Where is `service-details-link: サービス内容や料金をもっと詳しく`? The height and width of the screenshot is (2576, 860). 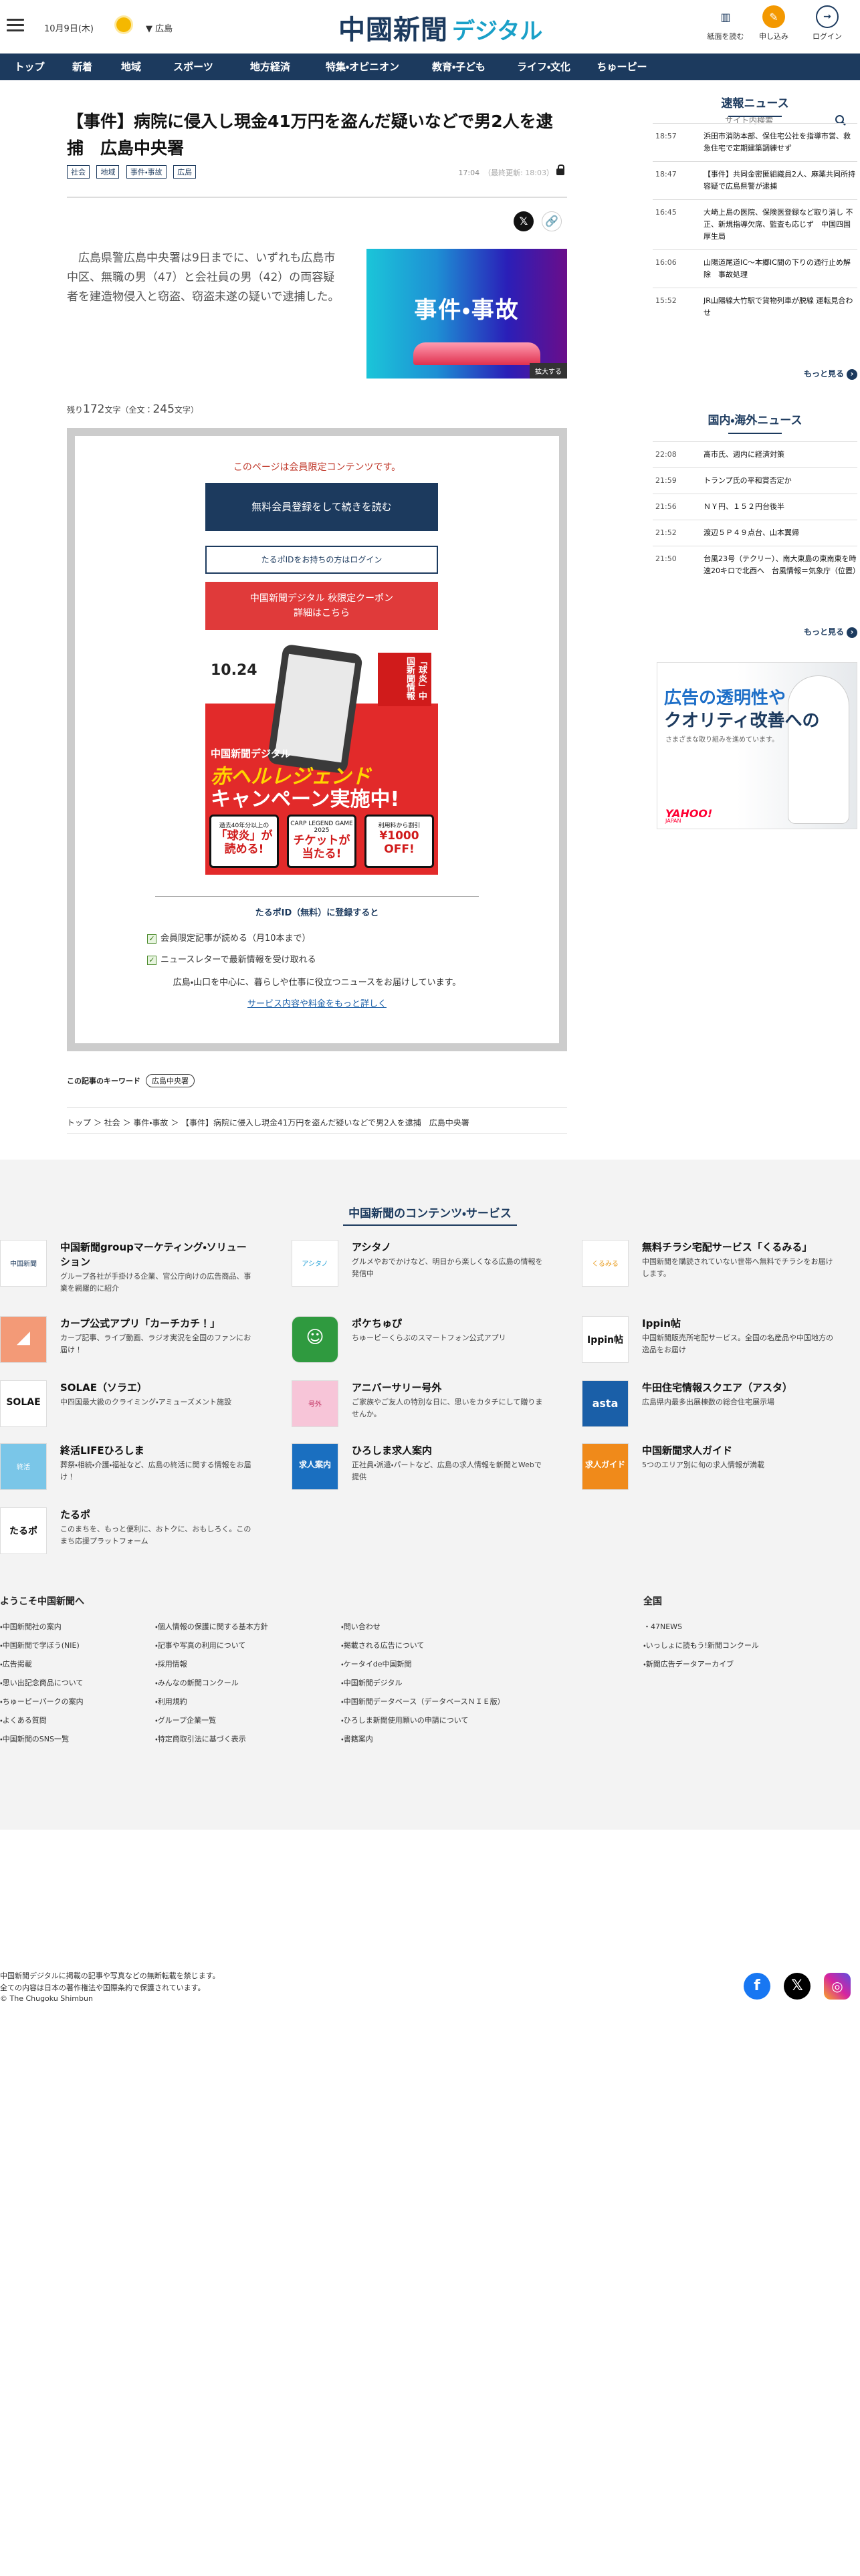 service-details-link: サービス内容や料金をもっと詳しく is located at coordinates (317, 1002).